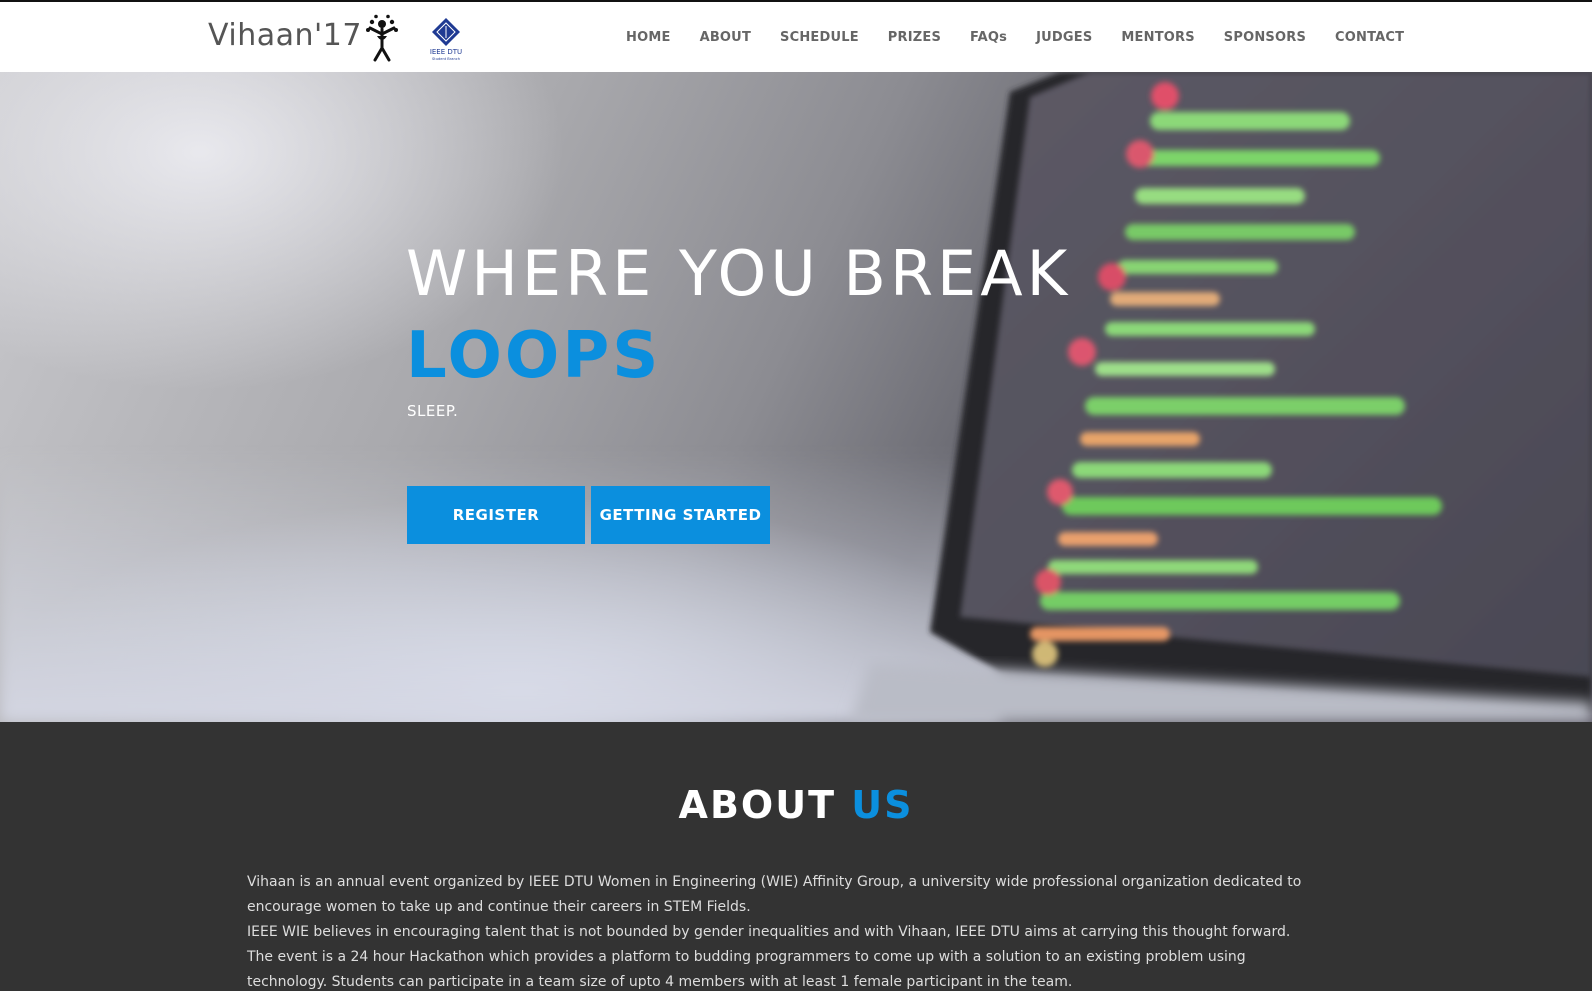 The width and height of the screenshot is (1592, 991). I want to click on hero-subtitle: SLEEP., so click(433, 411).